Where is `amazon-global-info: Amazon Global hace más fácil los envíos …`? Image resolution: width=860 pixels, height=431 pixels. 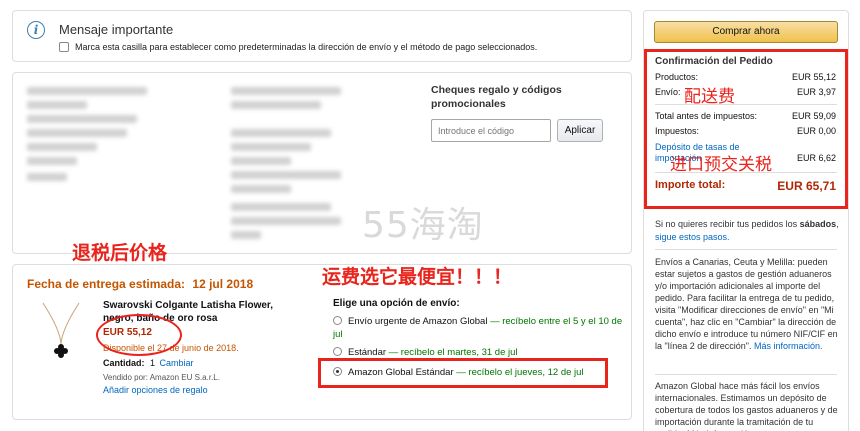
amazon-global-info: Amazon Global hace más fácil los envíos … is located at coordinates (746, 406).